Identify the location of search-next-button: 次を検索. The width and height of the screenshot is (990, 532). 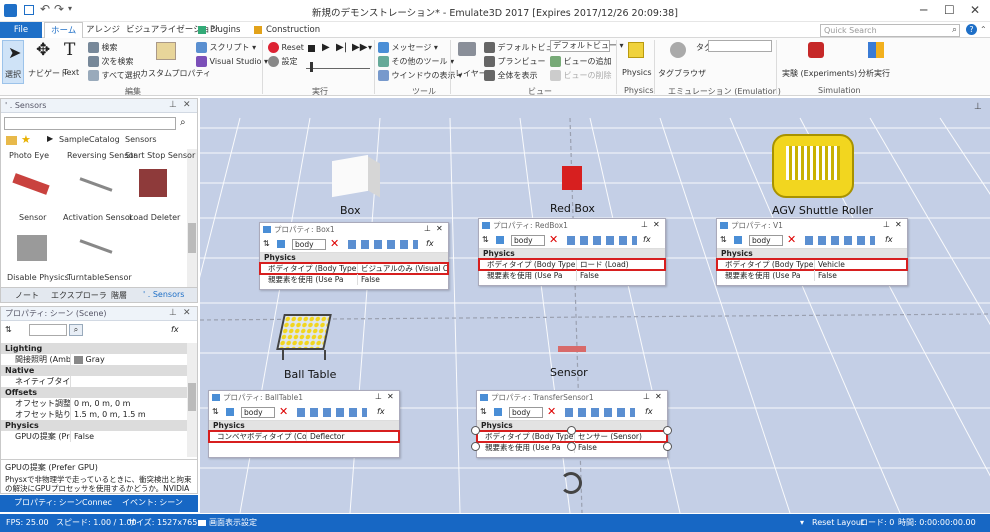
(111, 61).